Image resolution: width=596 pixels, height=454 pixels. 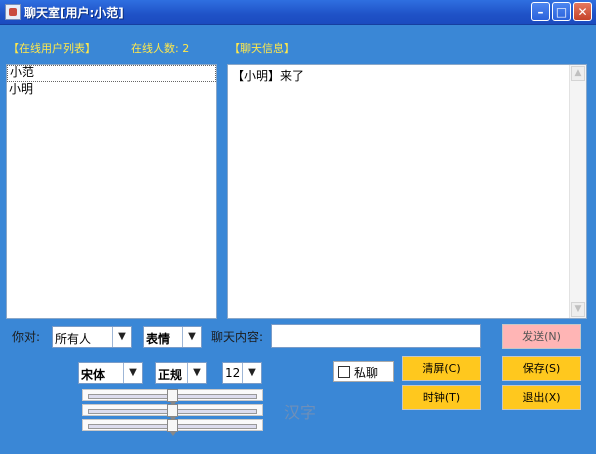 What do you see at coordinates (441, 368) in the screenshot?
I see `clear-button: 清屏(C)` at bounding box center [441, 368].